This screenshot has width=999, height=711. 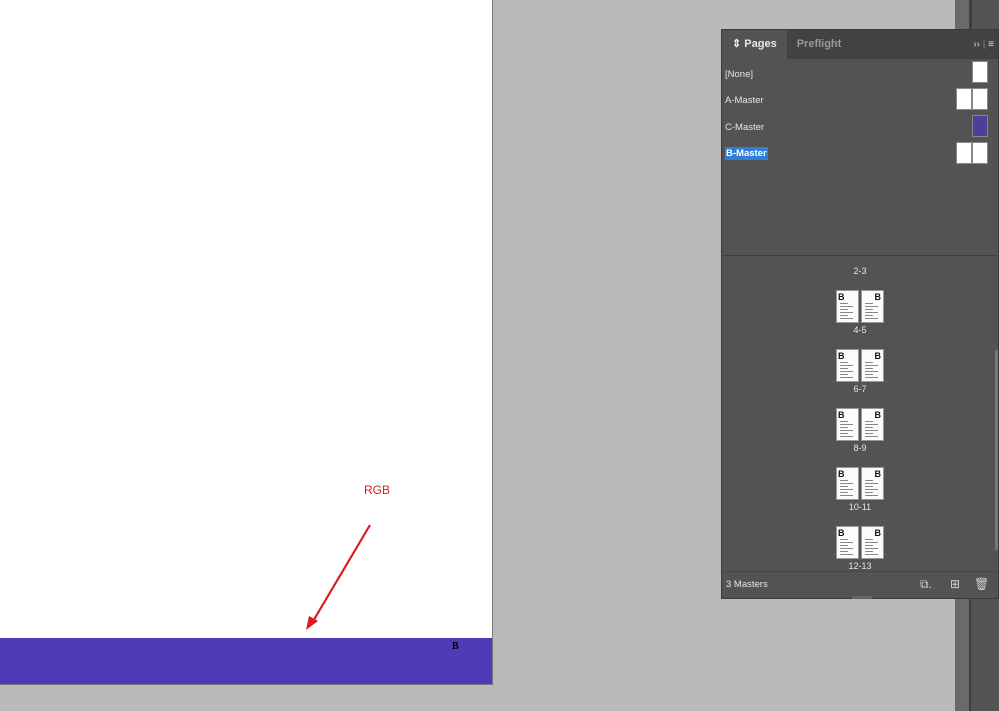 What do you see at coordinates (862, 597) in the screenshot?
I see `resize-grip` at bounding box center [862, 597].